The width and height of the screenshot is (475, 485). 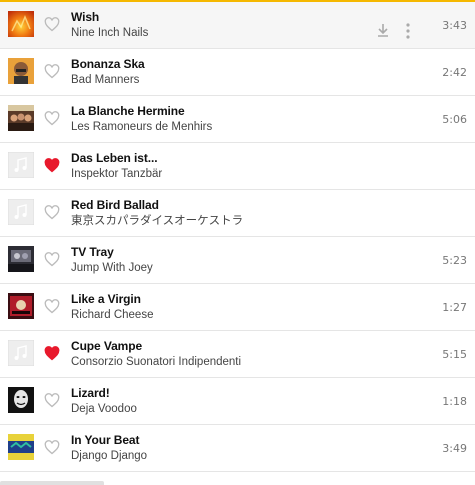 I want to click on track-row: Bonanza Ska Bad Manners 2:42, so click(x=237, y=72).